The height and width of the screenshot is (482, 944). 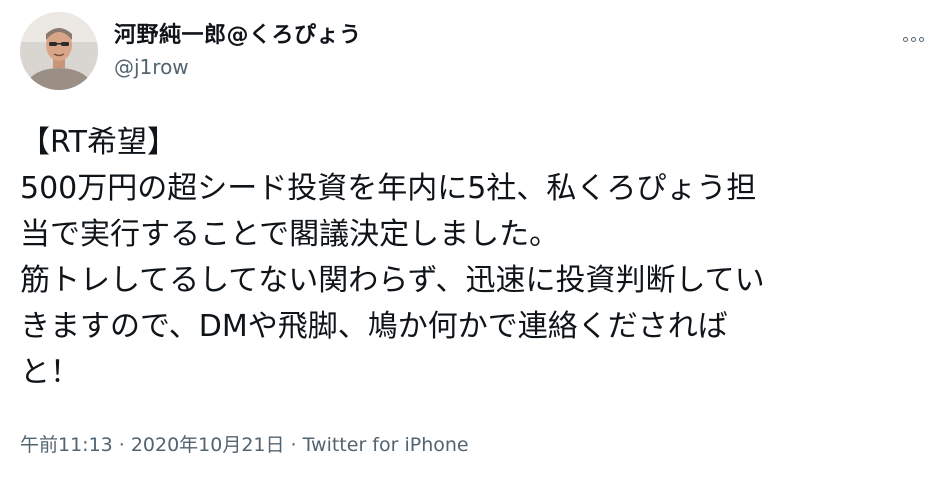 I want to click on tweet-line: と！, so click(x=50, y=372).